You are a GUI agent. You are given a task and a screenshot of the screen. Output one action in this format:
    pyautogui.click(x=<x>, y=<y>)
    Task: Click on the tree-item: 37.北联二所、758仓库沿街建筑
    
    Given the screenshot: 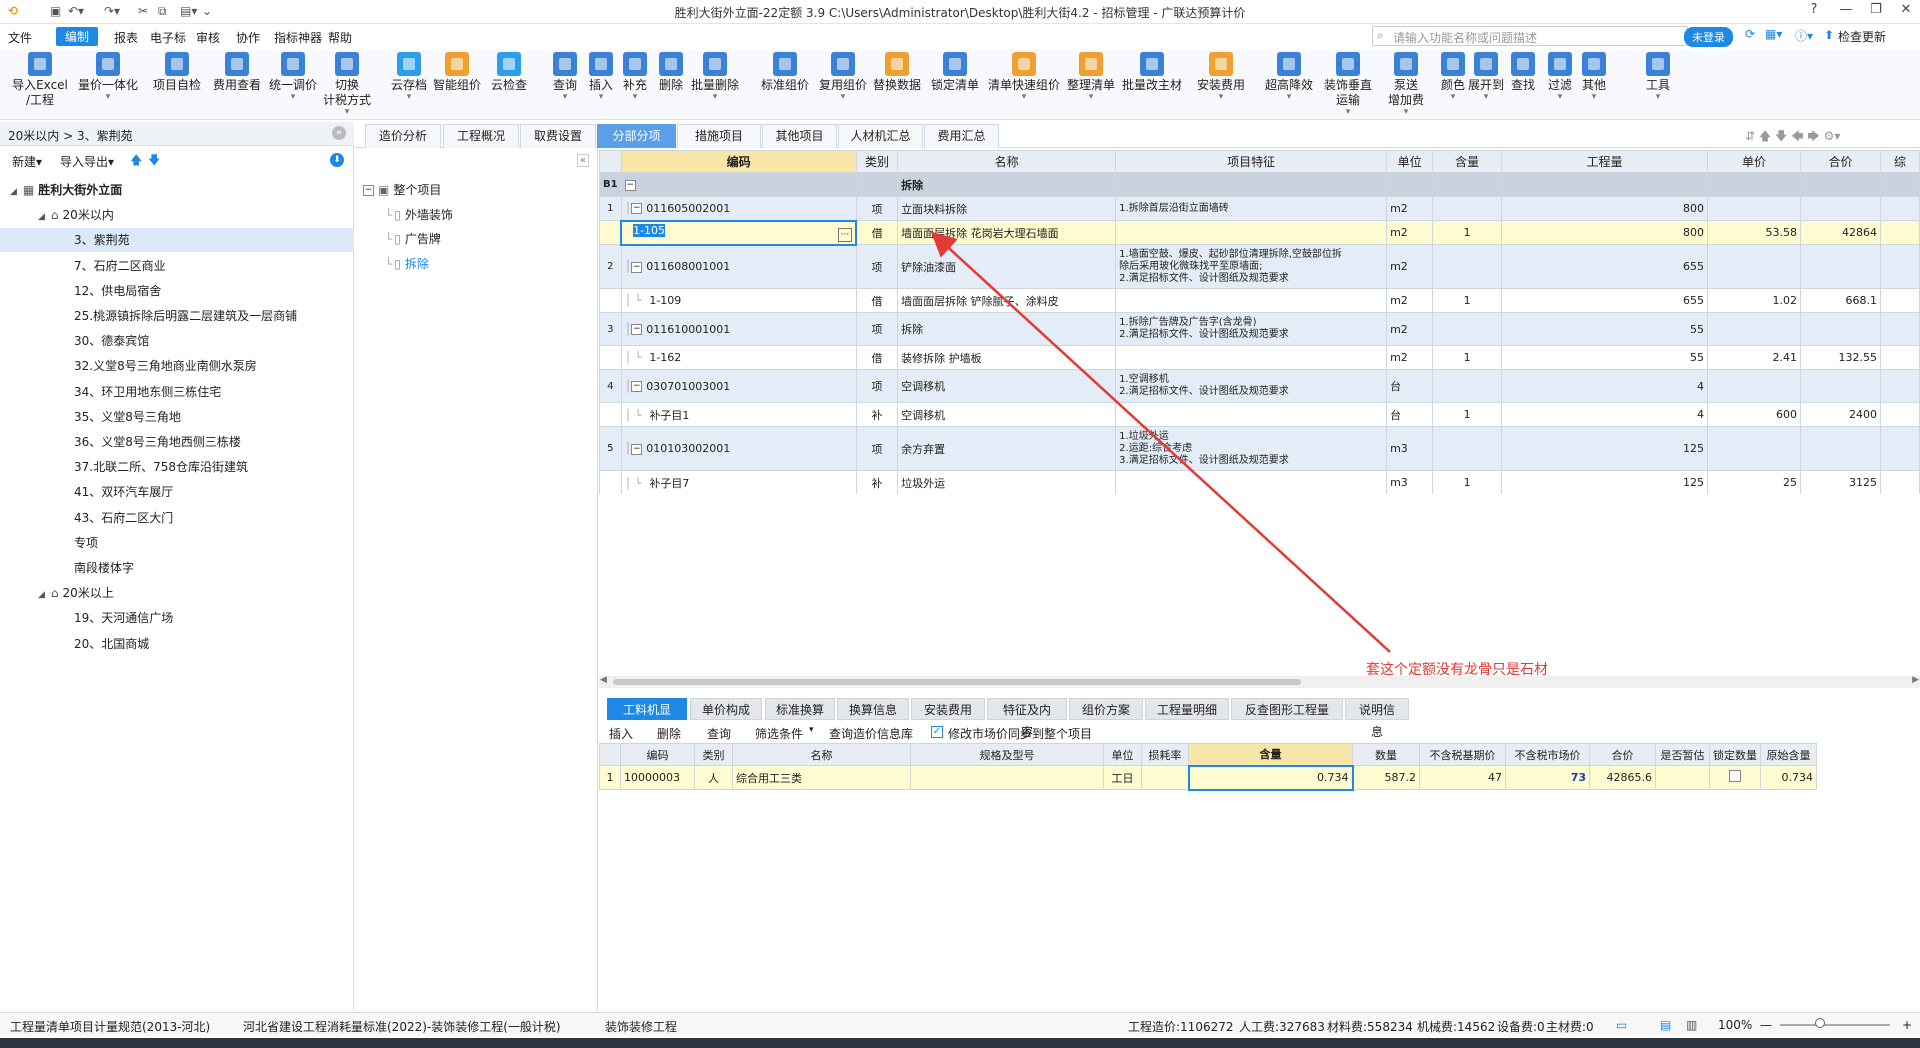 What is the action you would take?
    pyautogui.click(x=177, y=467)
    